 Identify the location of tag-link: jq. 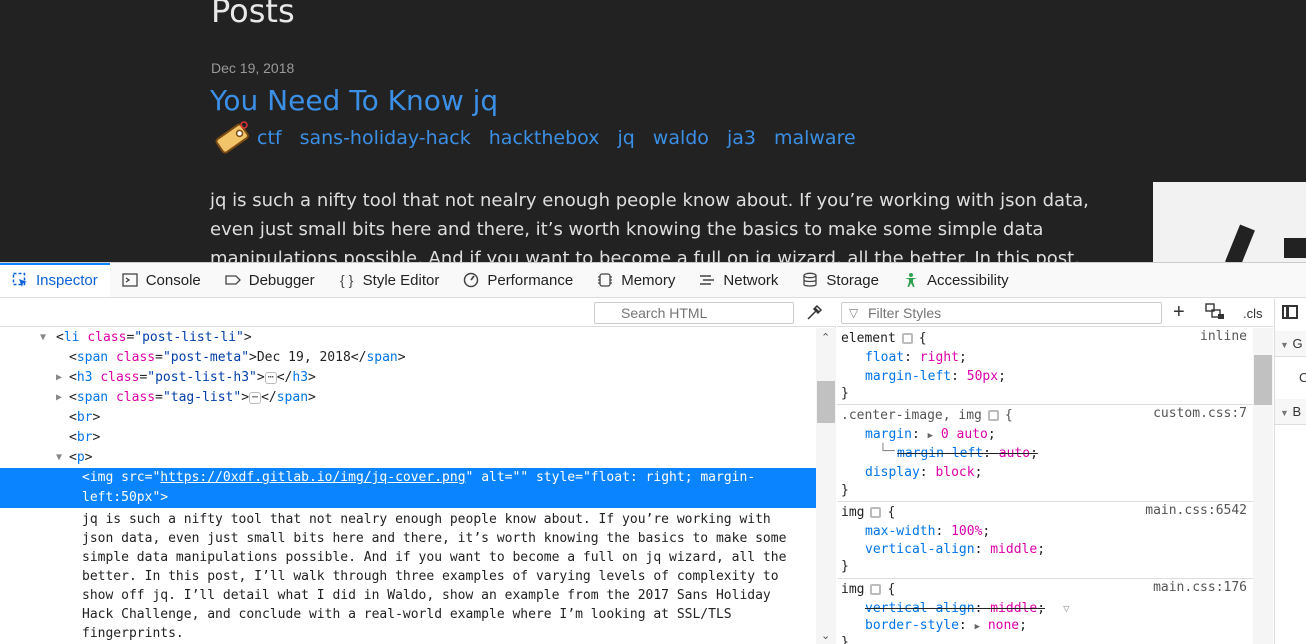
(625, 138).